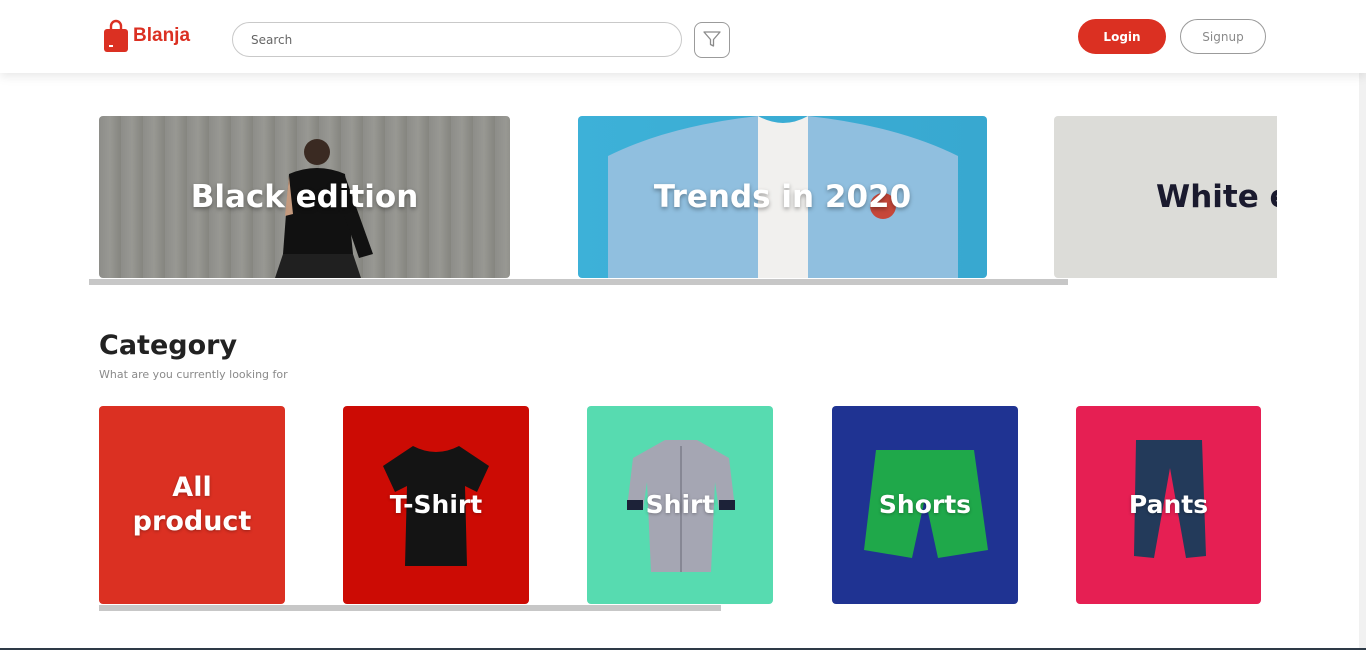 This screenshot has width=1366, height=650. I want to click on banner-scrollbar, so click(578, 282).